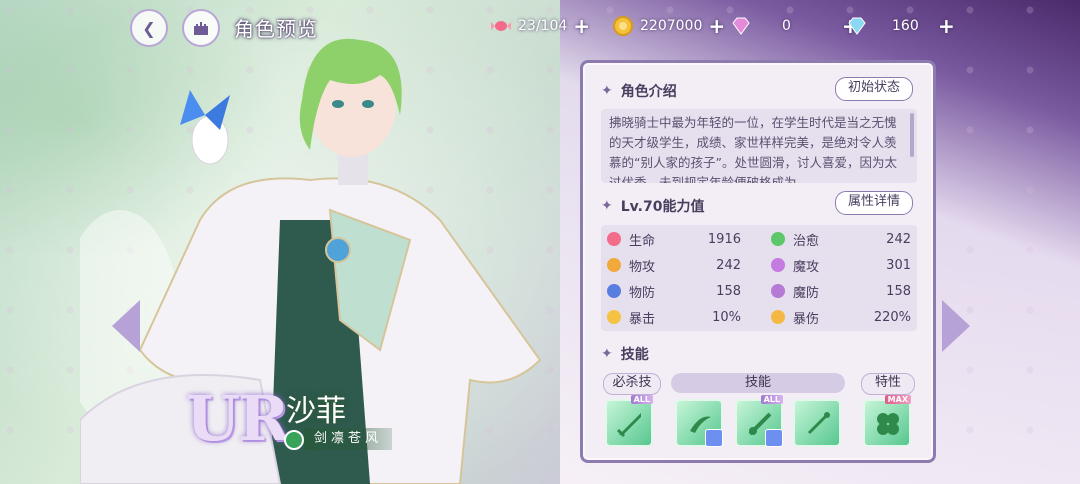 The height and width of the screenshot is (484, 1080). I want to click on attribute-details-button: 属性详情, so click(873, 203).